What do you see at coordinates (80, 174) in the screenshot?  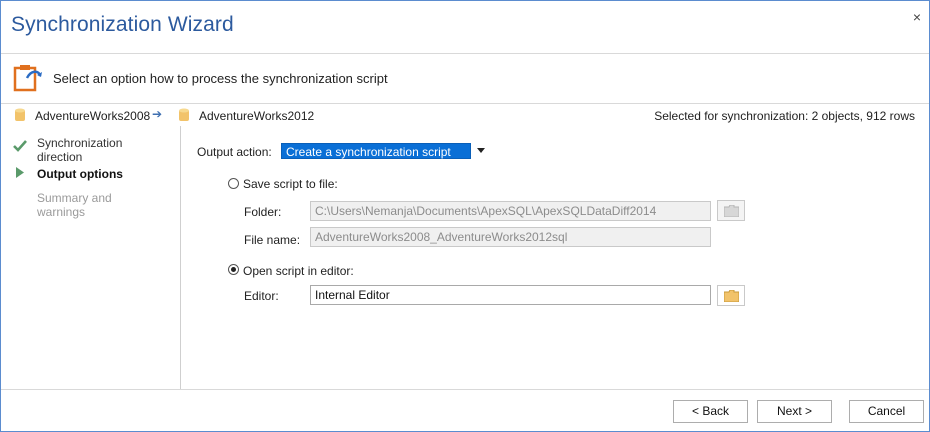 I see `step-output-options: Output options` at bounding box center [80, 174].